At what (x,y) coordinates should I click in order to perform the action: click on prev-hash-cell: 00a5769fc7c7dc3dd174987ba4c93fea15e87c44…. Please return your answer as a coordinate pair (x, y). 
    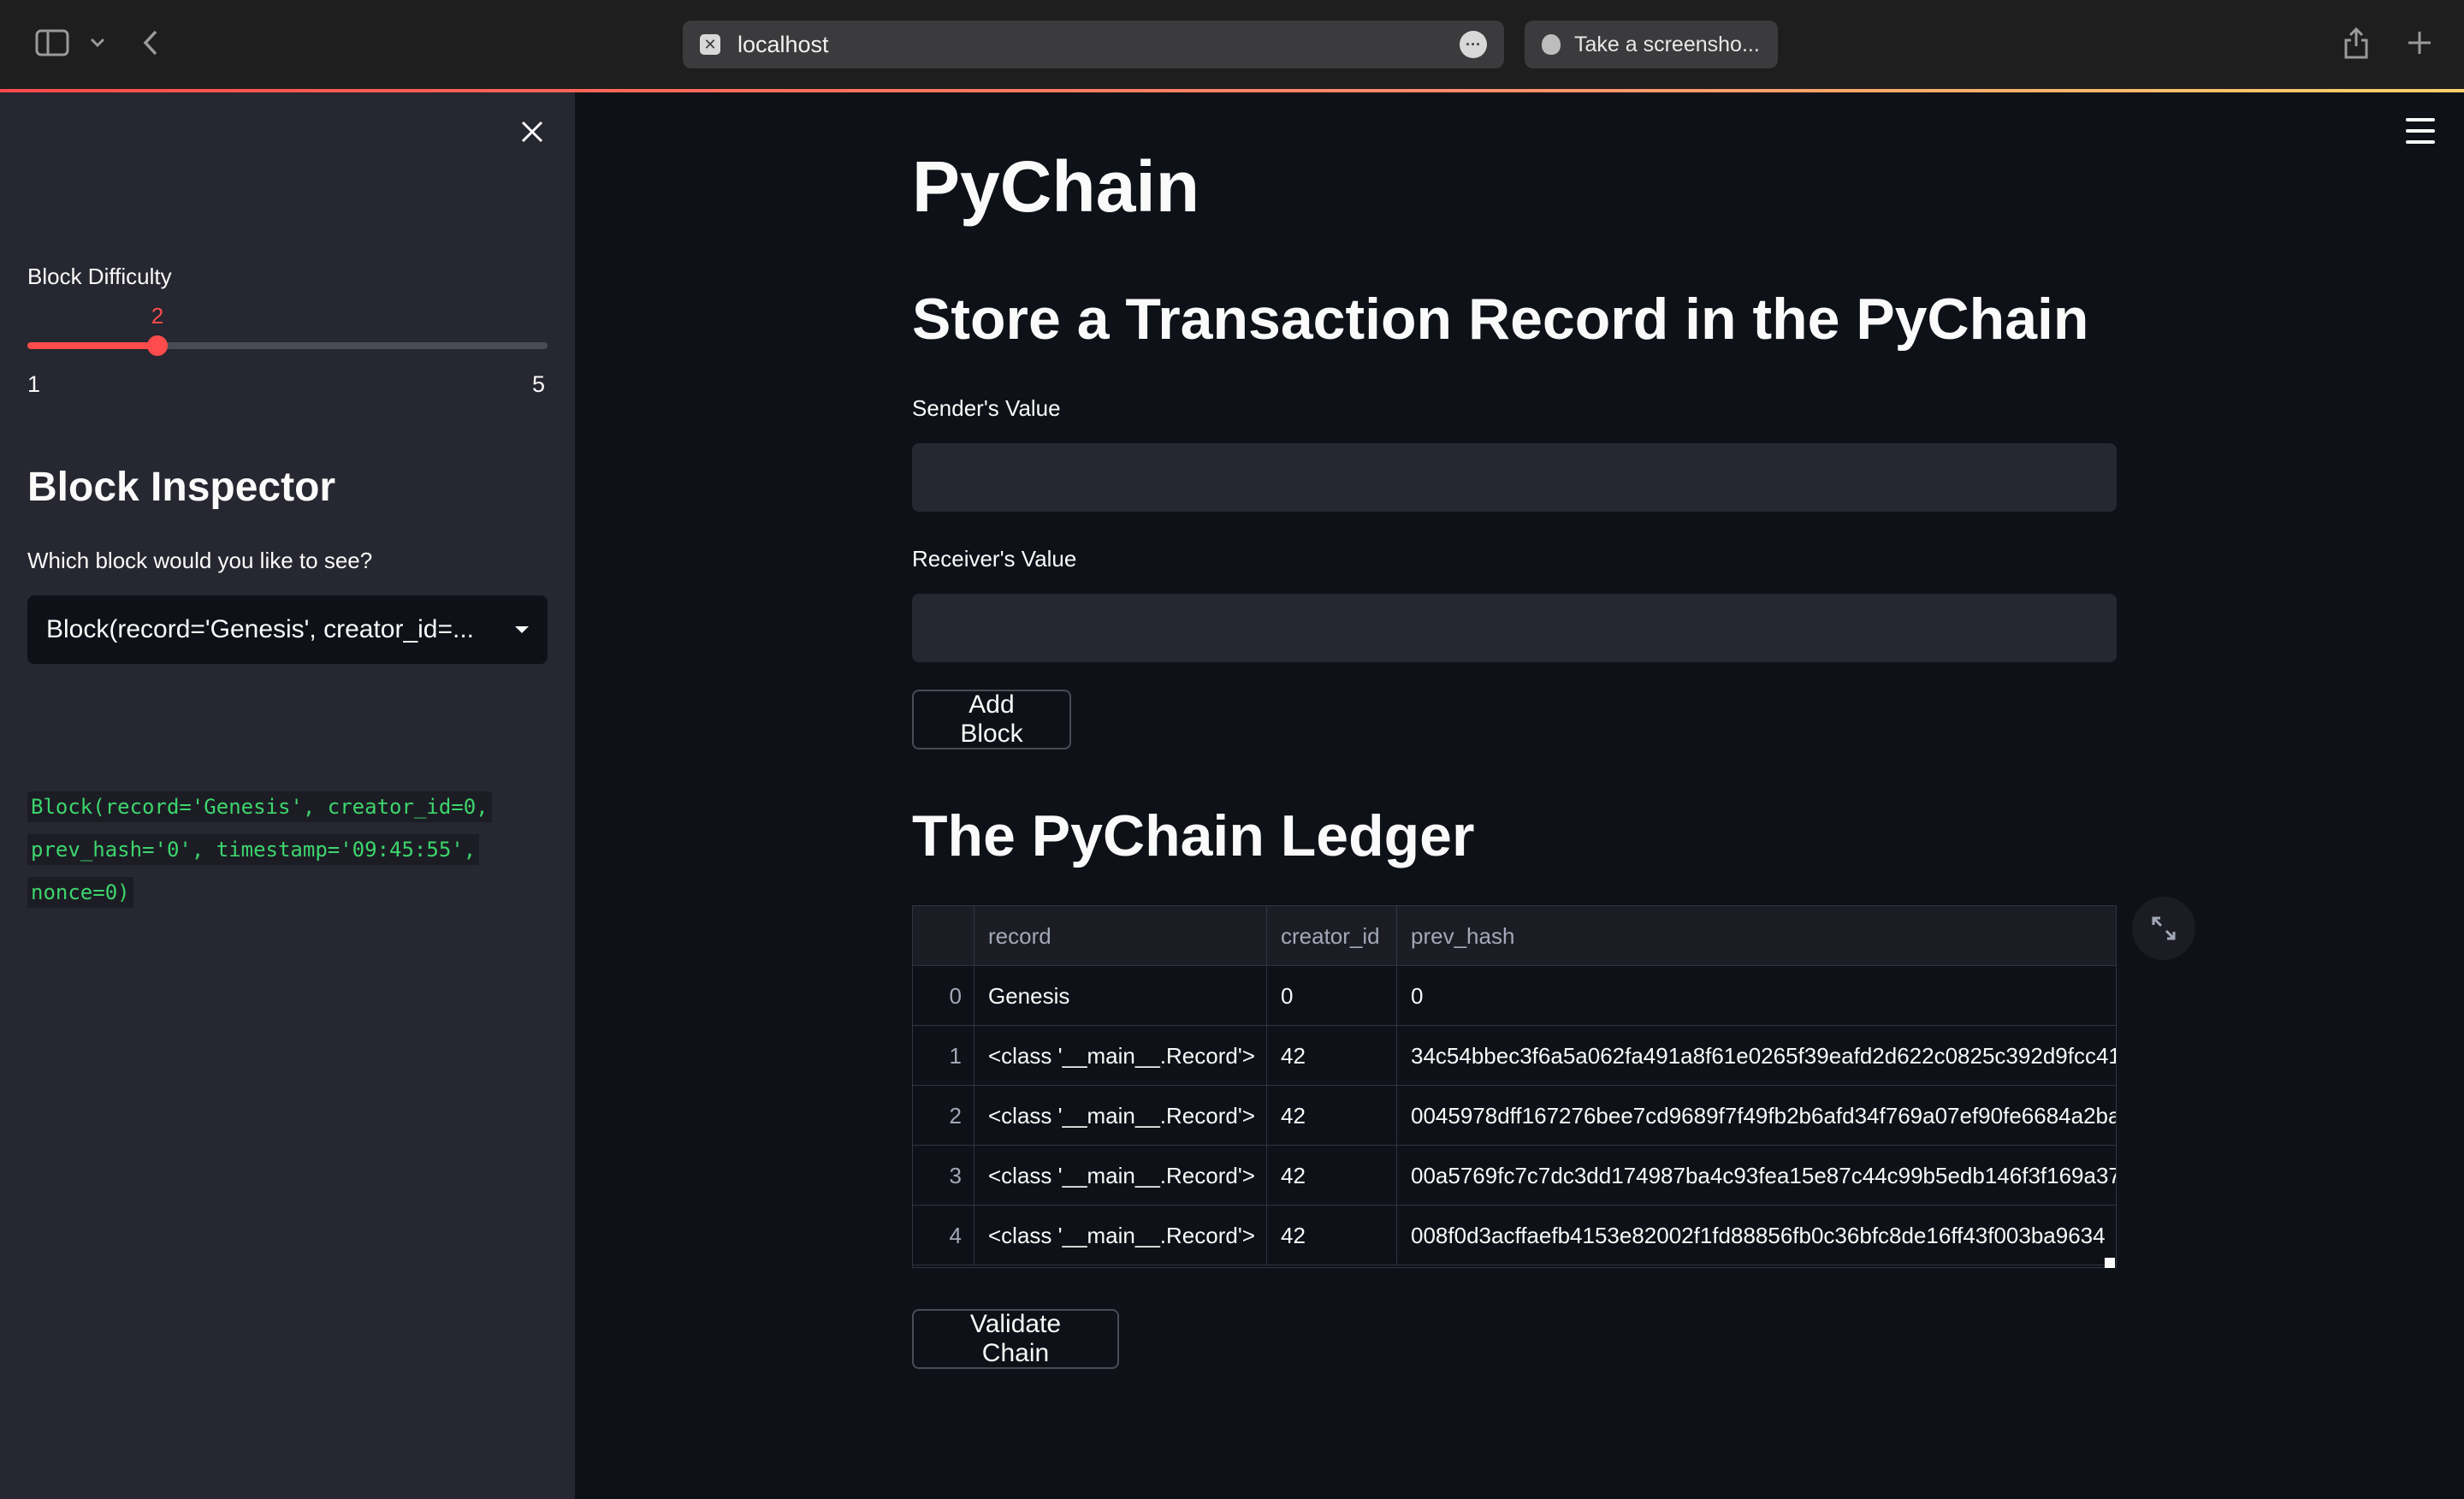
    Looking at the image, I should click on (1756, 1176).